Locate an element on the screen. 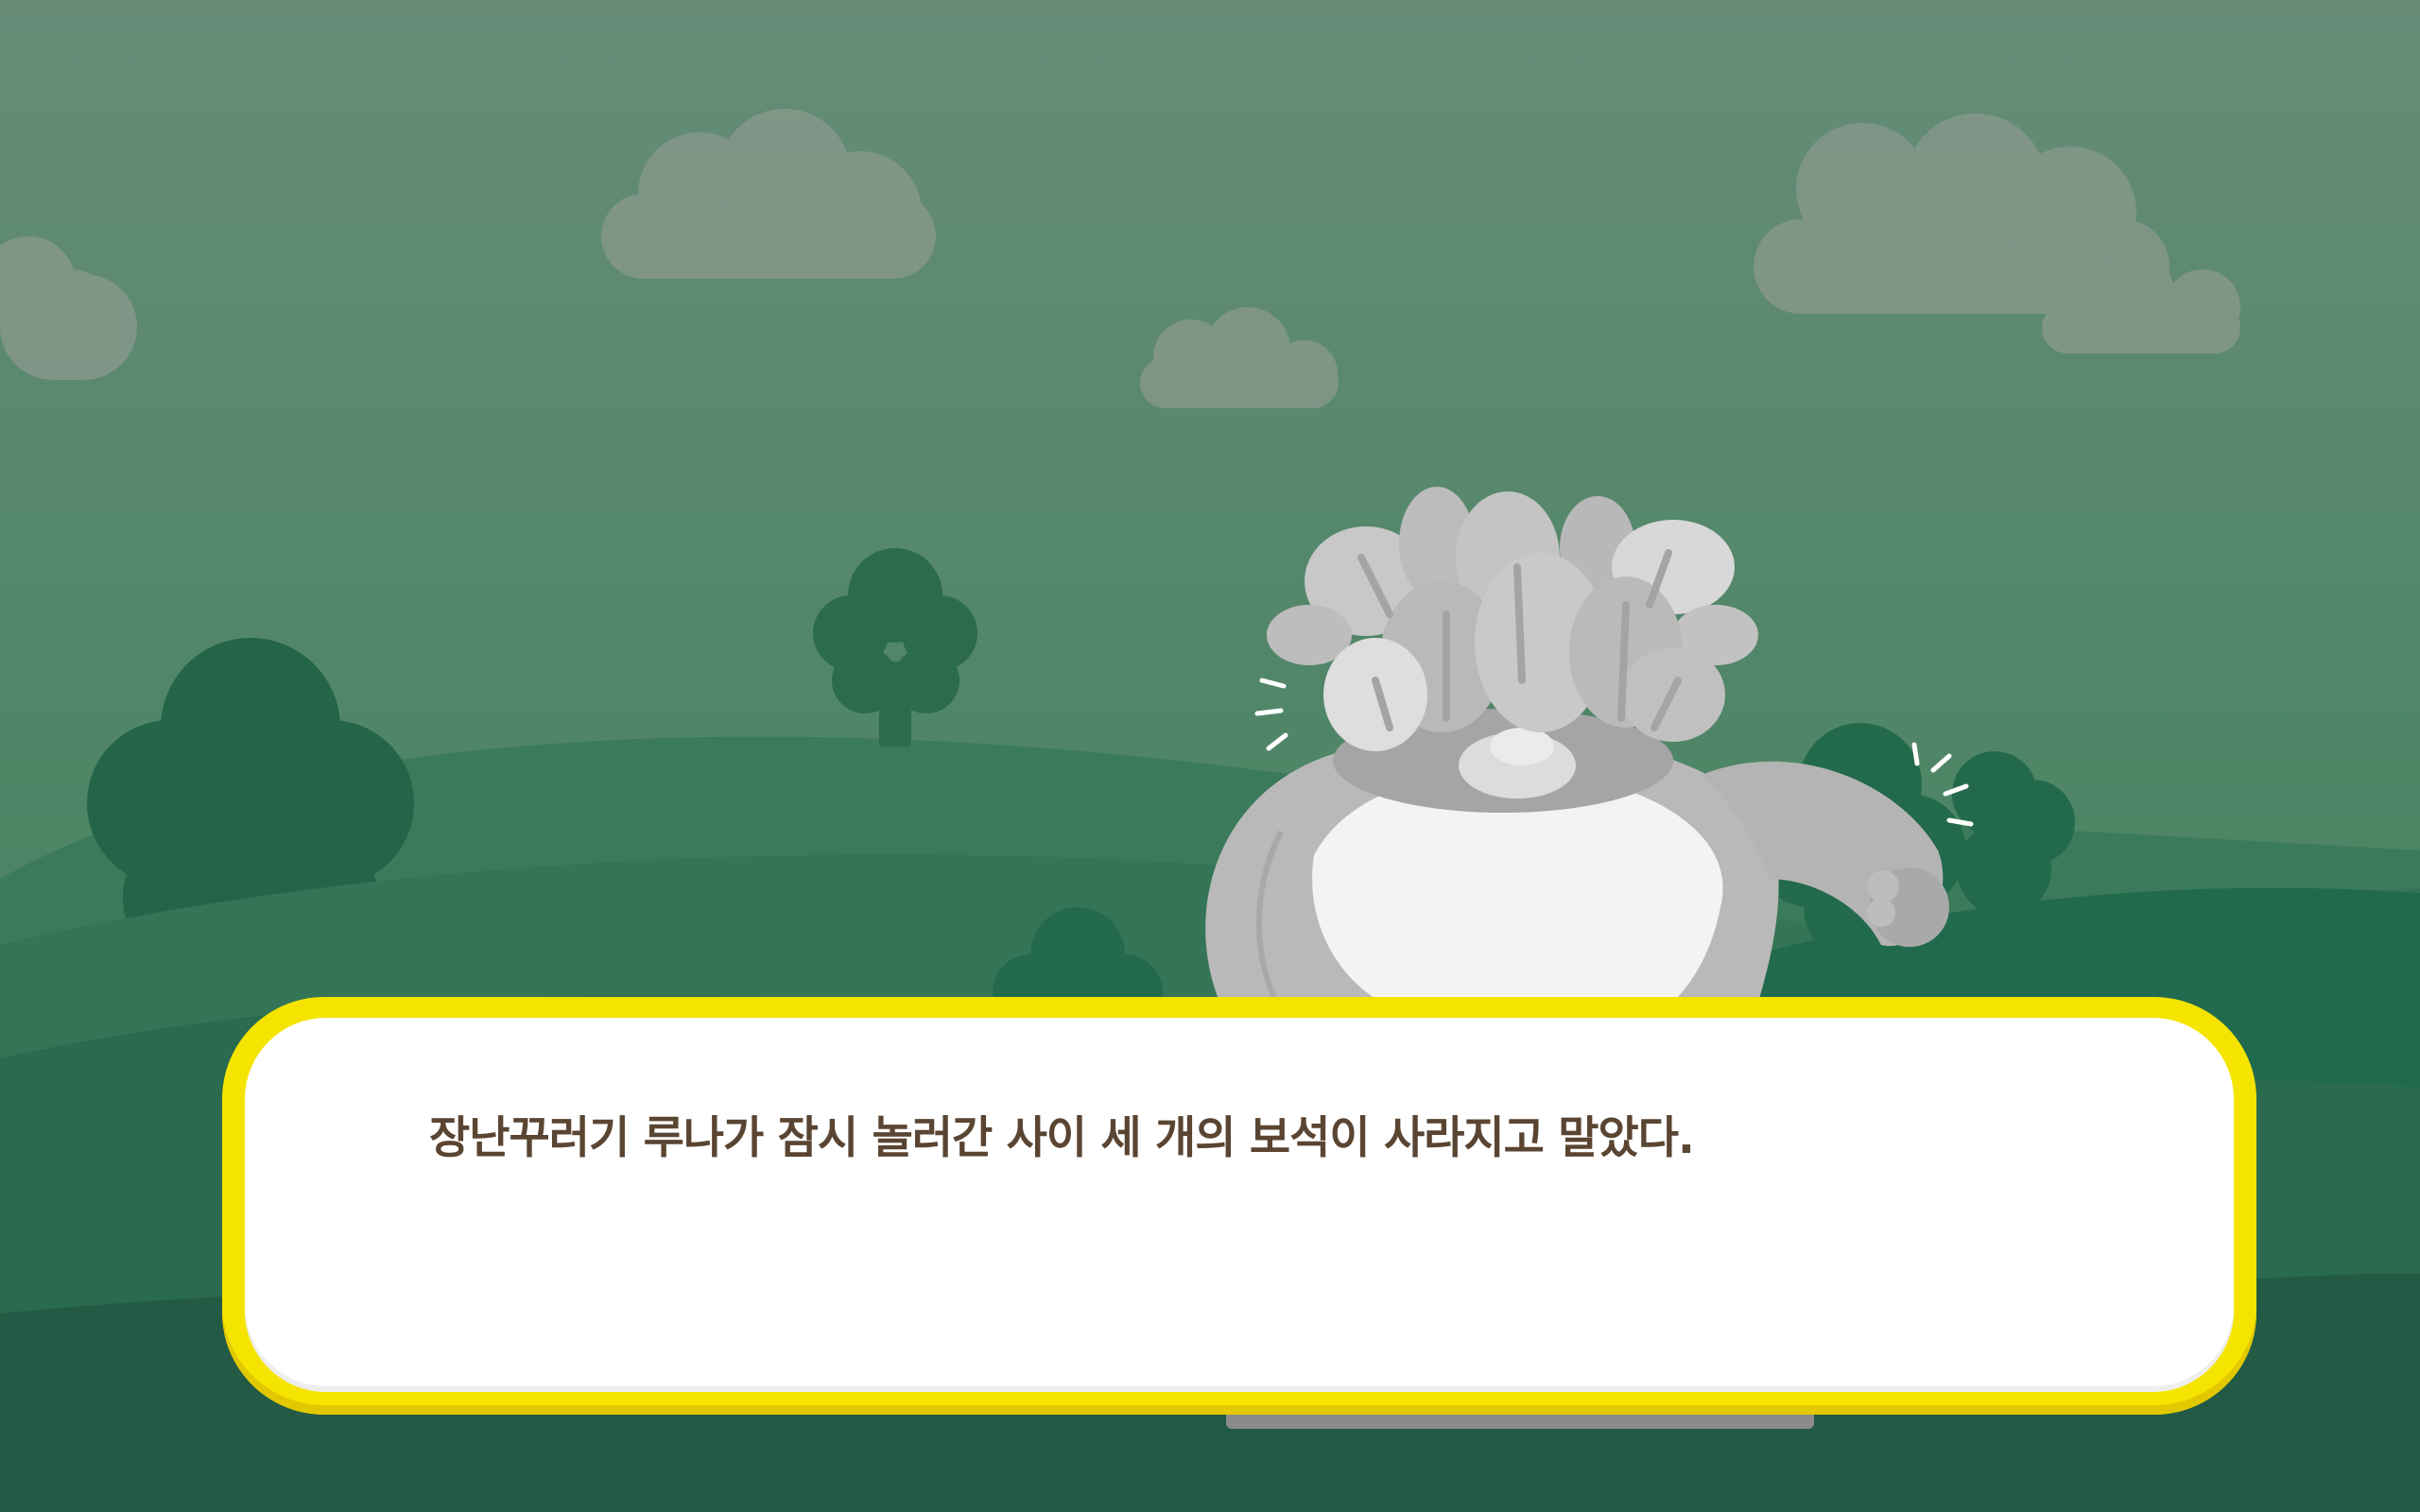  dialog-text: 장난꾸러기 루나가 잠시 놀러간 사이 세 개의 보석이 사라지고 말았다. is located at coordinates (1062, 1138).